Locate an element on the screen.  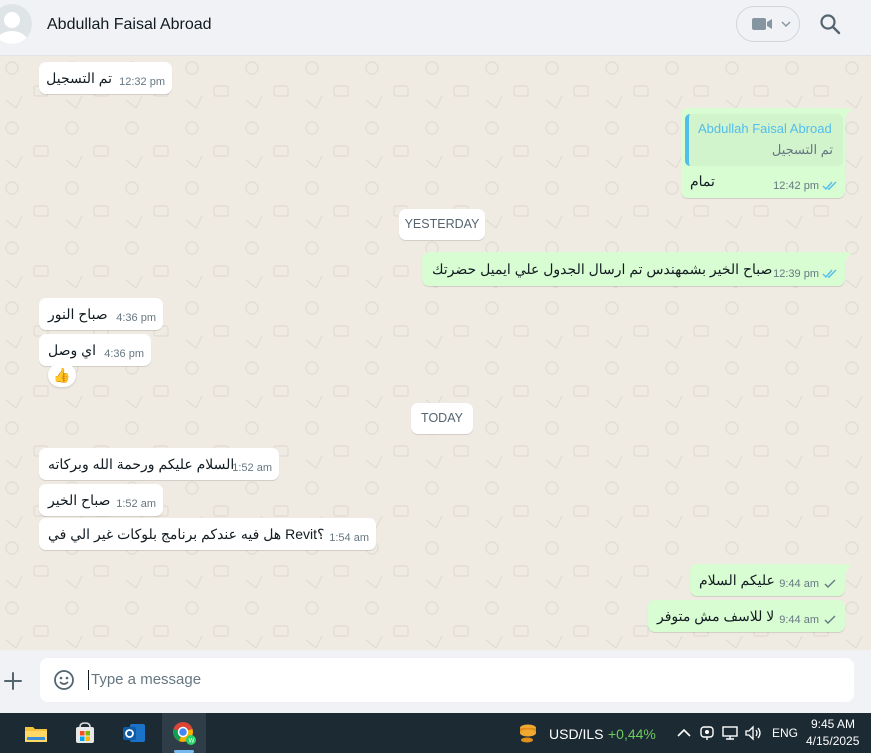
chrome-whatsapp-button: W is located at coordinates (184, 733).